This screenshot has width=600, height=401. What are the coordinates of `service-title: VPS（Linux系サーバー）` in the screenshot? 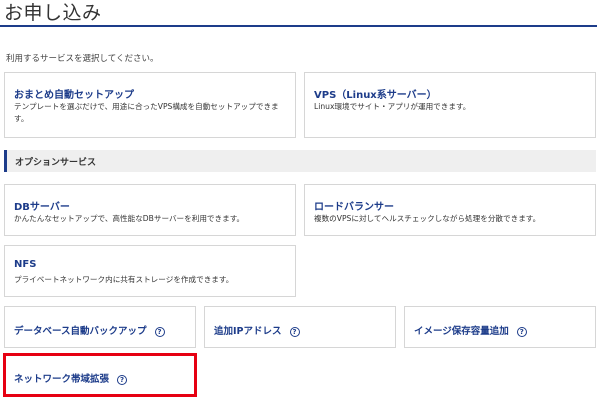 It's located at (375, 95).